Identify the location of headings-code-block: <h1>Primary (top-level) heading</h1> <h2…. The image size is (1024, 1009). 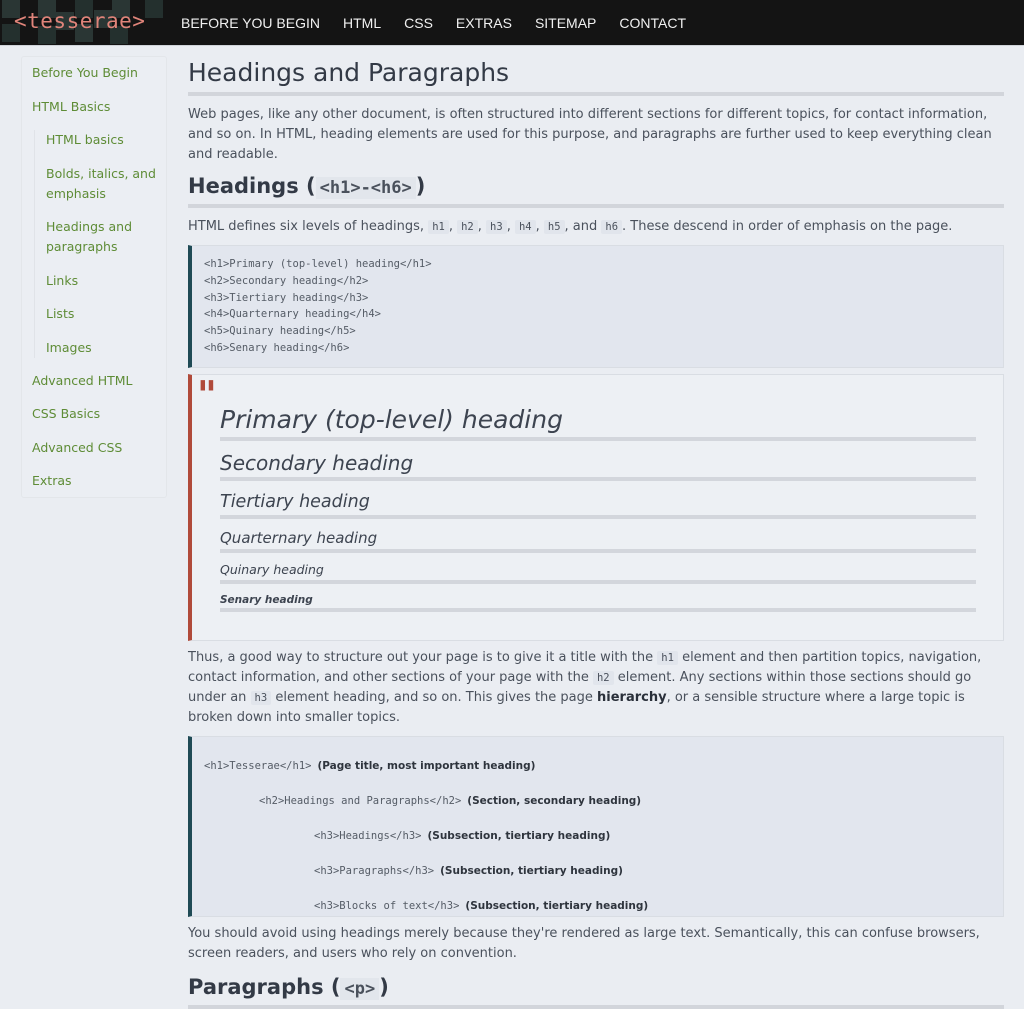
(596, 306).